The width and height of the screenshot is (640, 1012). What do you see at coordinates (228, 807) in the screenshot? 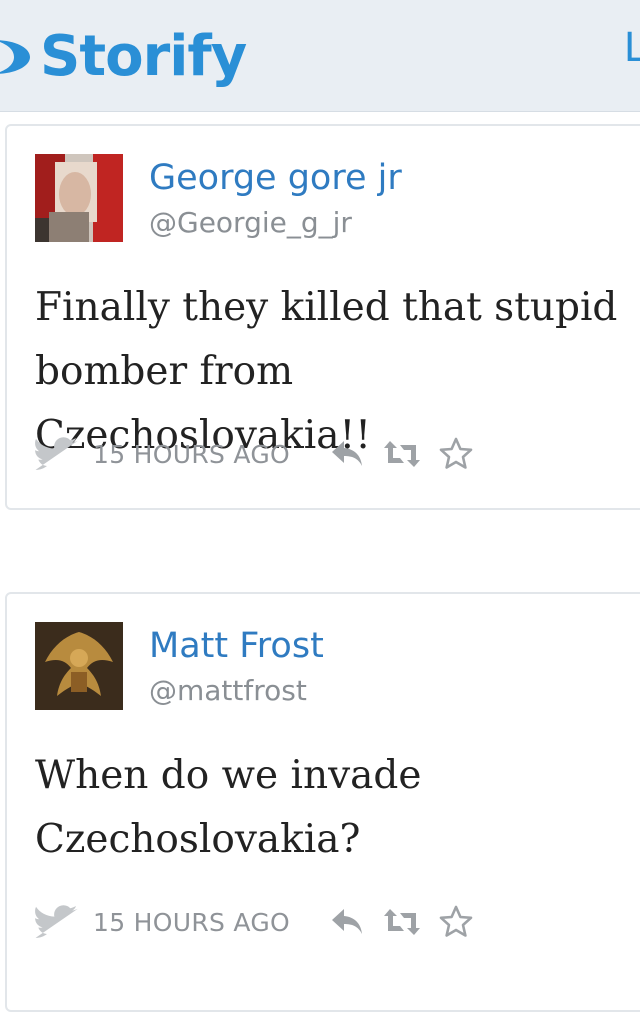
I see `tweet-text: When do we invade Czechoslovakia?` at bounding box center [228, 807].